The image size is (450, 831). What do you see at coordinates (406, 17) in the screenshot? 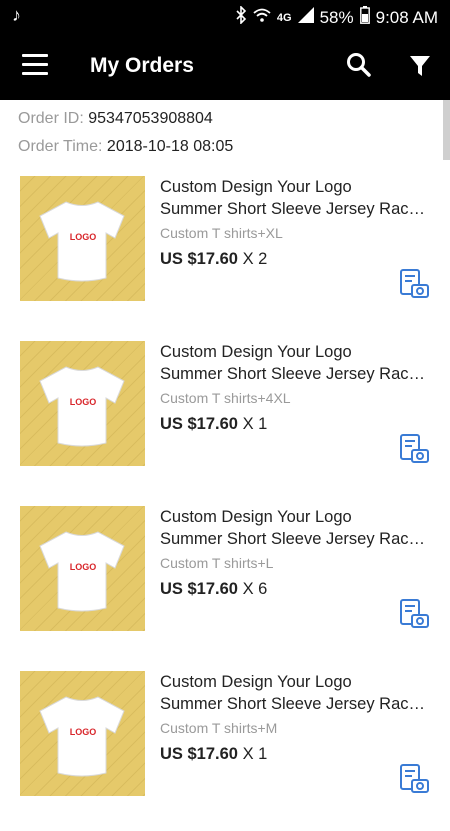
I see `clock: 9:08 AM` at bounding box center [406, 17].